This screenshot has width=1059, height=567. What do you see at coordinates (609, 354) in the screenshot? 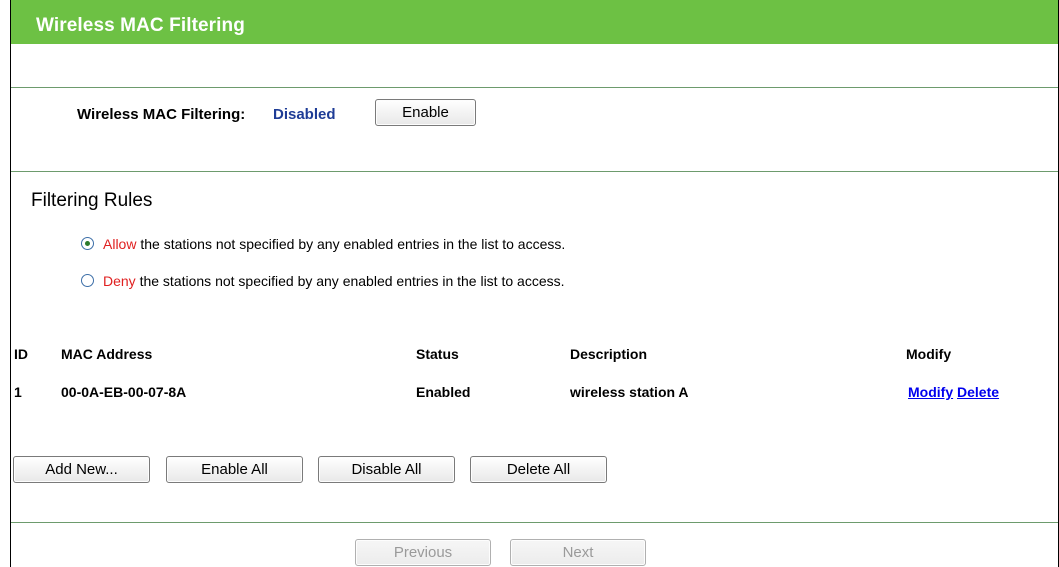
I see `column-header-description: Description` at bounding box center [609, 354].